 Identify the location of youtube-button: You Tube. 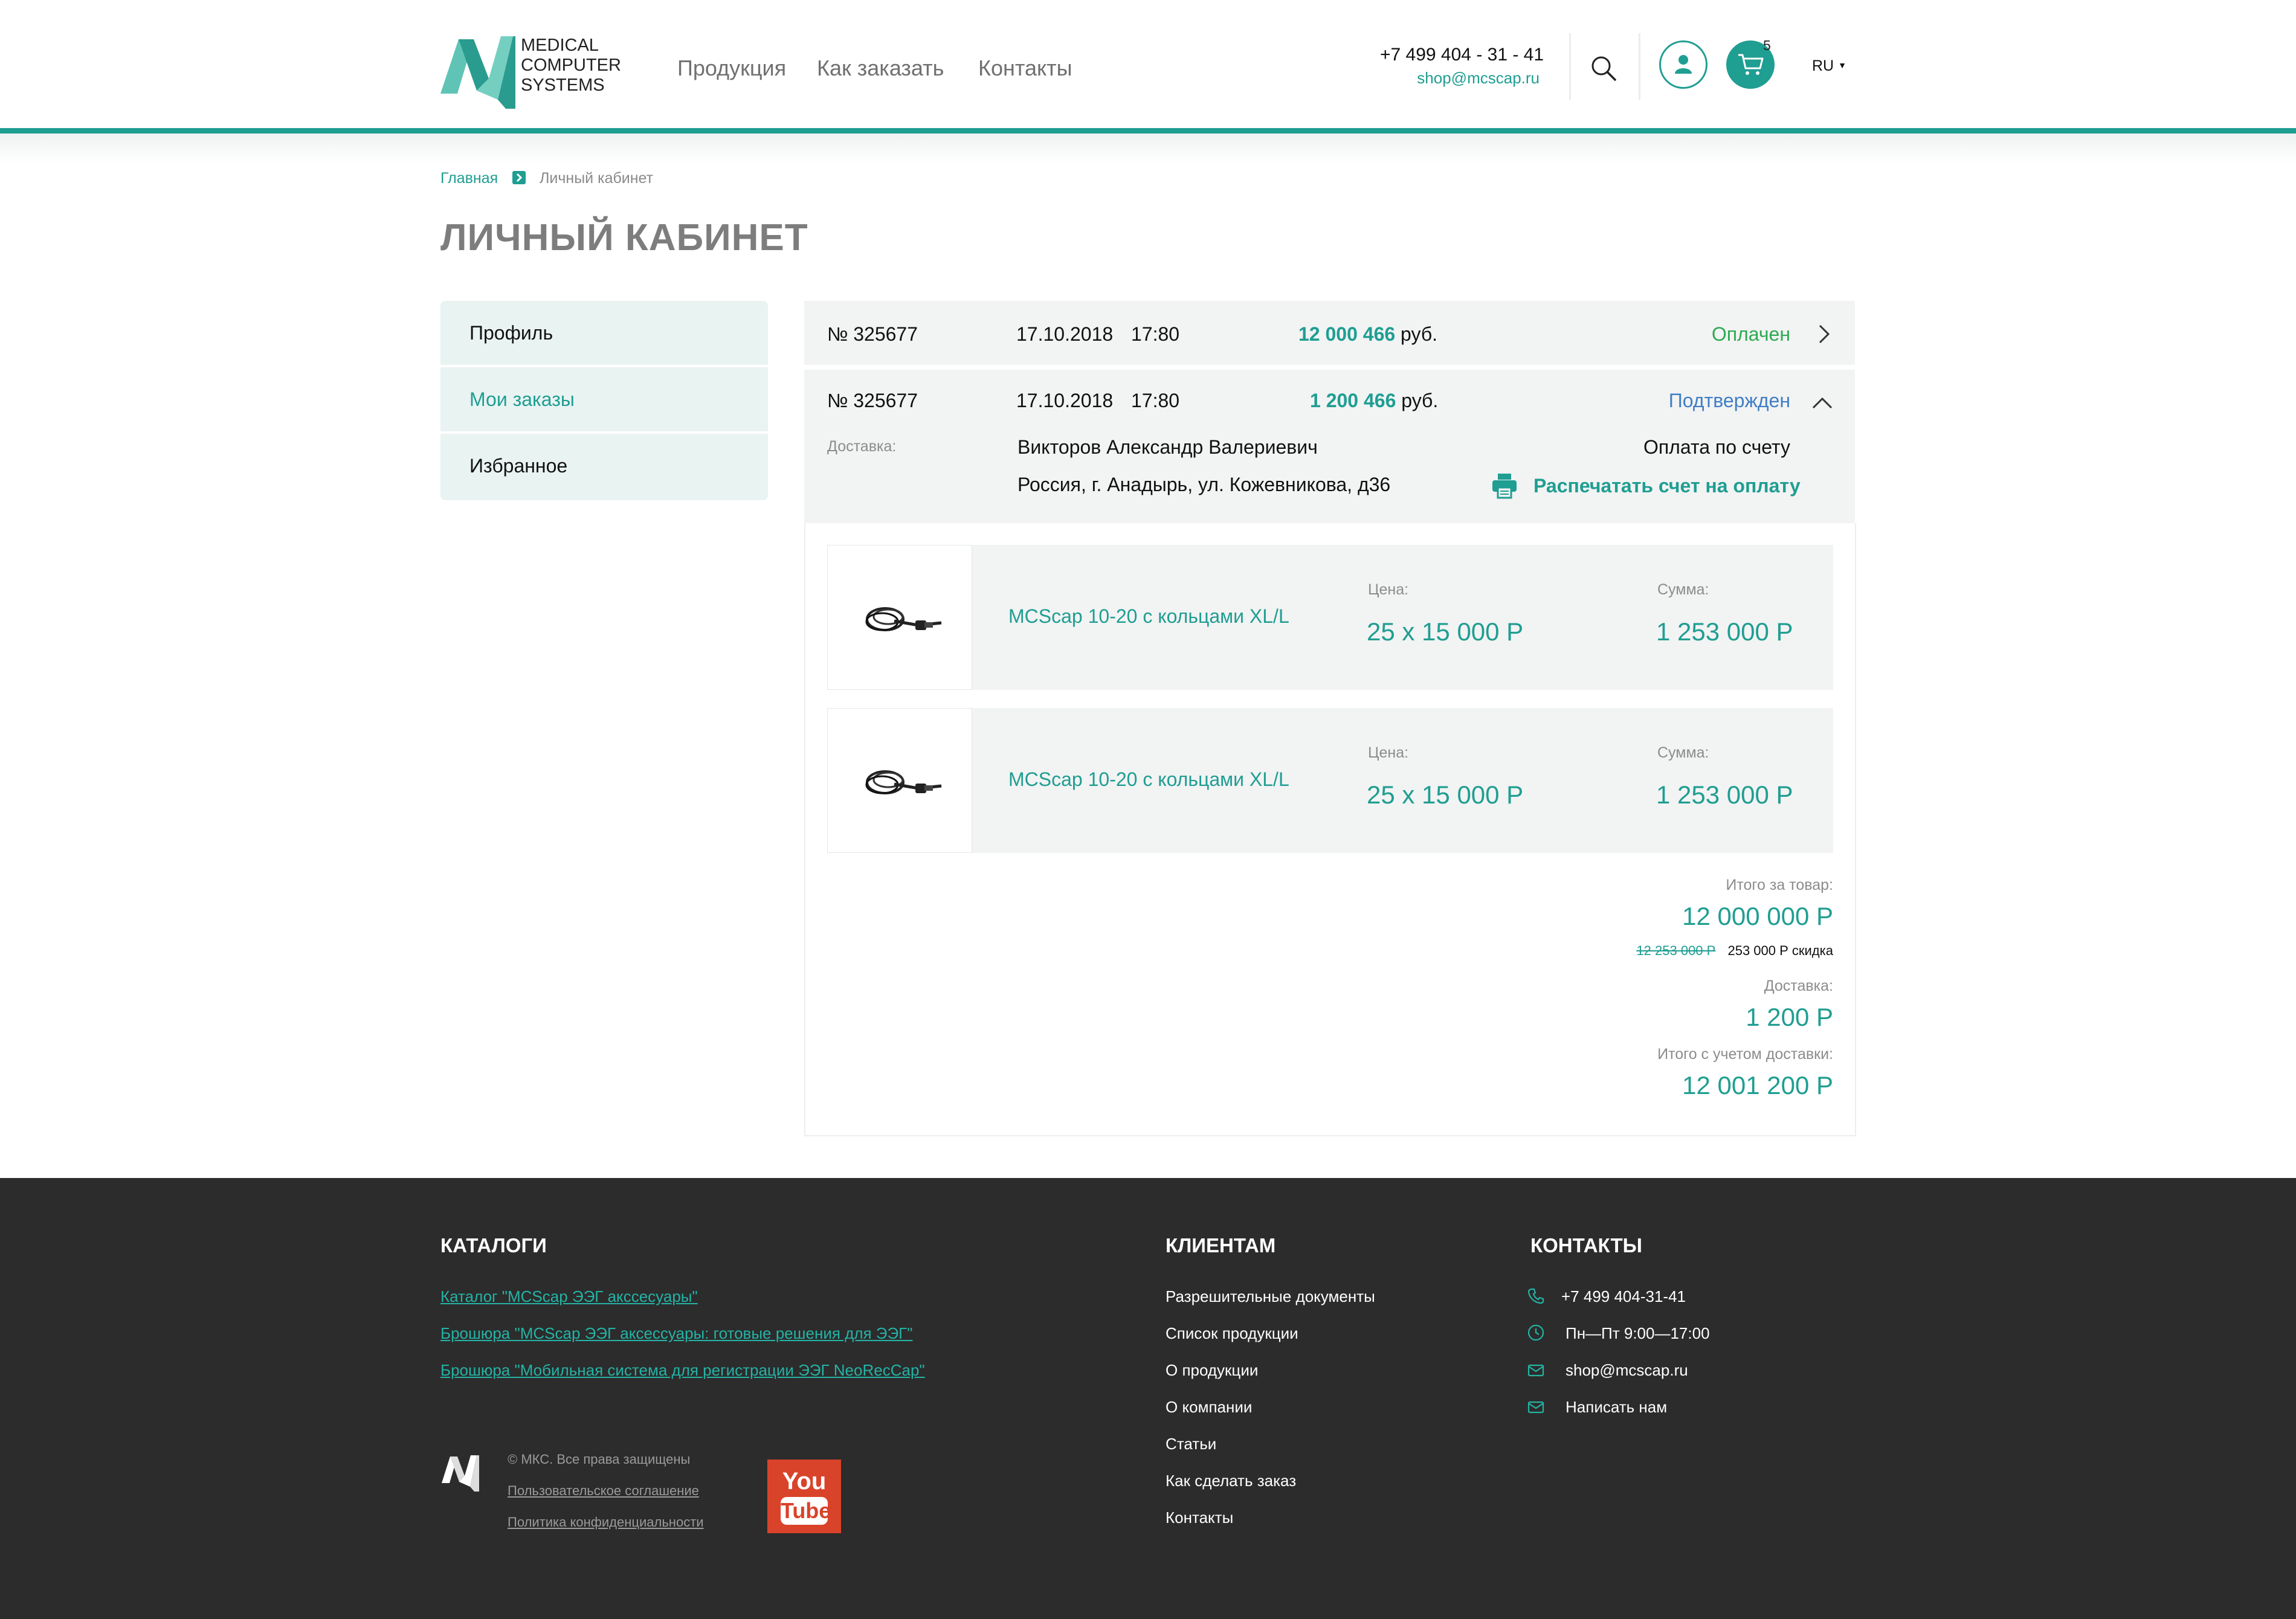
(804, 1496).